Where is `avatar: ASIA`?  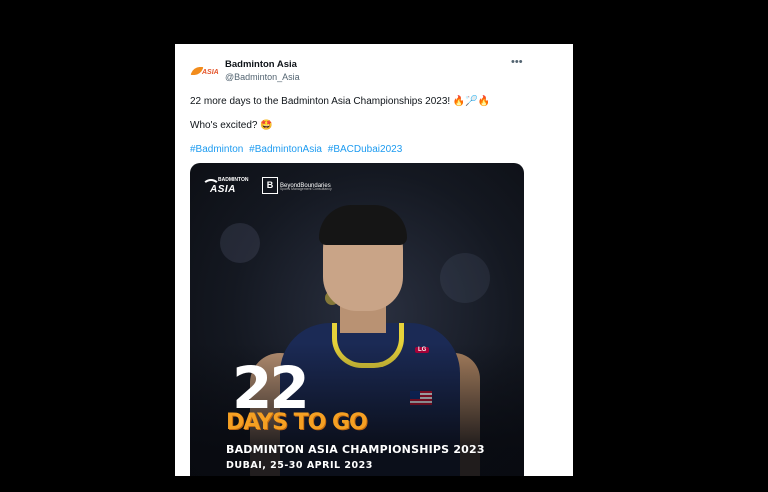 avatar: ASIA is located at coordinates (205, 73).